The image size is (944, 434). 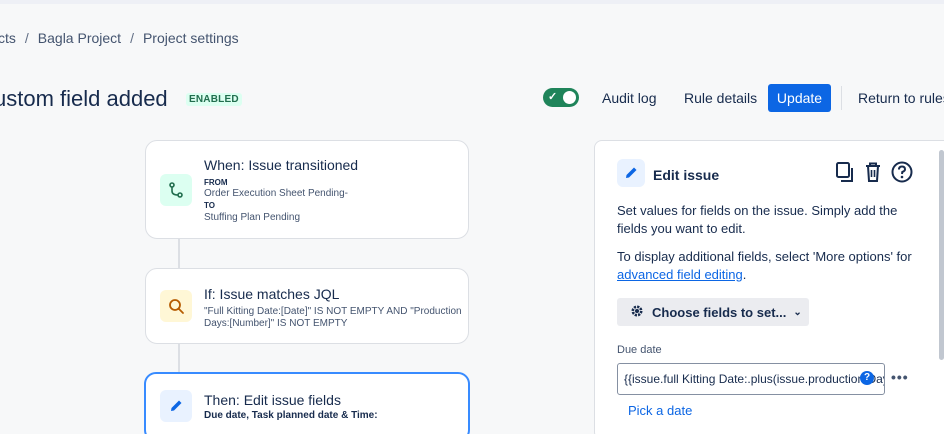 What do you see at coordinates (79, 38) in the screenshot?
I see `breadcrumb-project: Bagla Project` at bounding box center [79, 38].